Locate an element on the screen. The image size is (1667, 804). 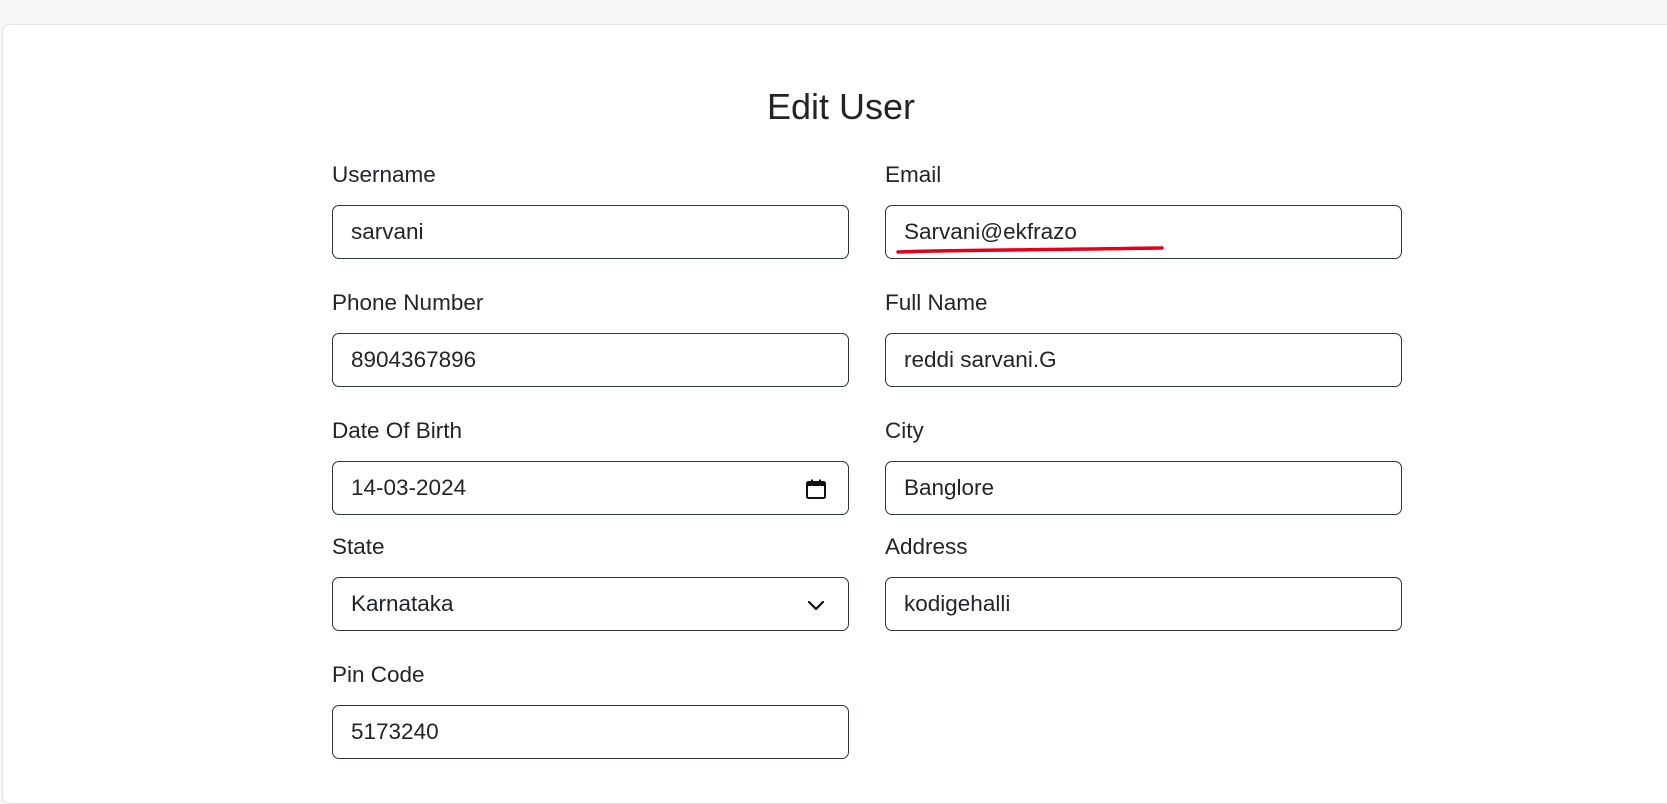
state-select: Karnataka is located at coordinates (590, 604).